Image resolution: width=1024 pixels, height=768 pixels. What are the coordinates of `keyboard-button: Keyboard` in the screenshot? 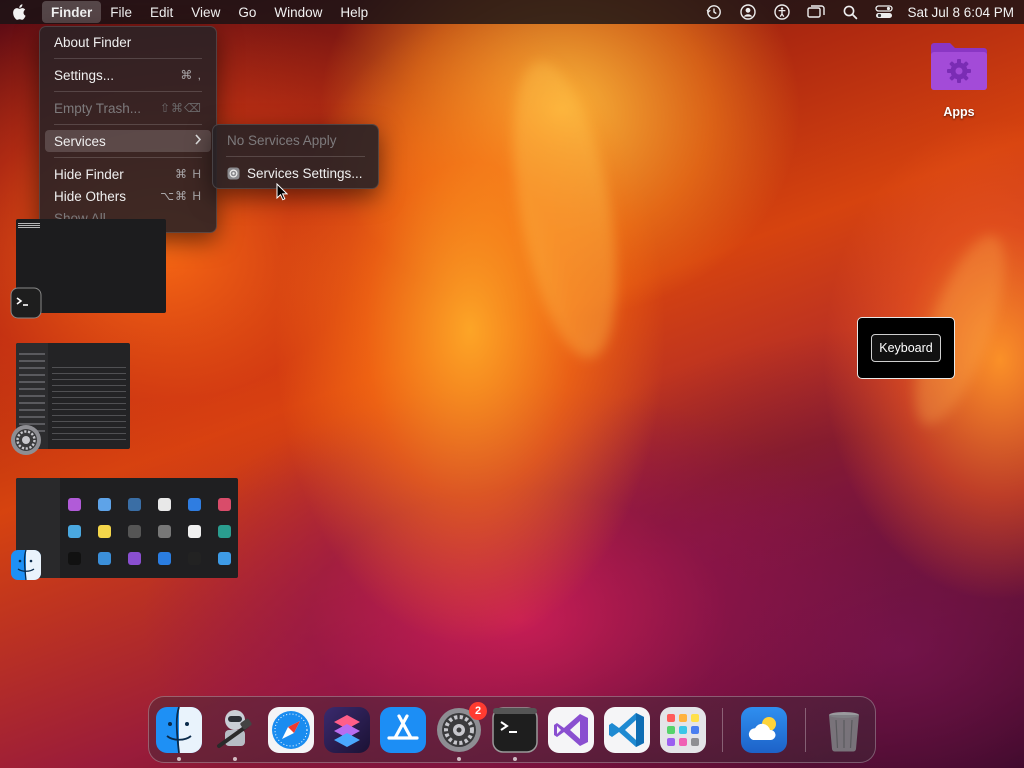 It's located at (906, 348).